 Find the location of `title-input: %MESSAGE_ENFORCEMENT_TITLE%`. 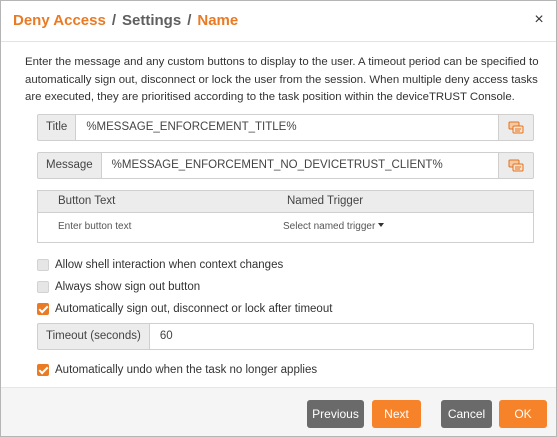

title-input: %MESSAGE_ENFORCEMENT_TITLE% is located at coordinates (287, 127).